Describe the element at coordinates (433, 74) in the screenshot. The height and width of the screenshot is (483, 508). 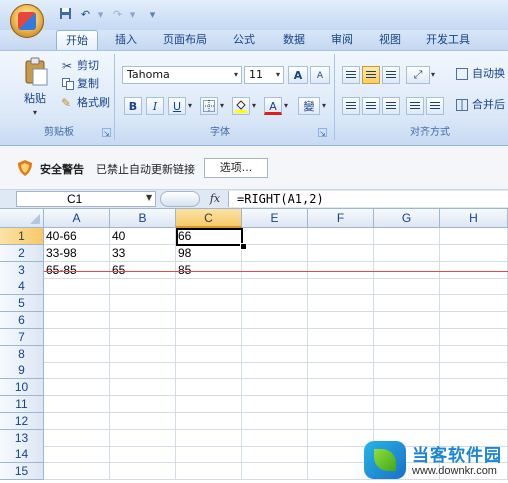
I see `orientation-dropdown-icon: ▾` at that location.